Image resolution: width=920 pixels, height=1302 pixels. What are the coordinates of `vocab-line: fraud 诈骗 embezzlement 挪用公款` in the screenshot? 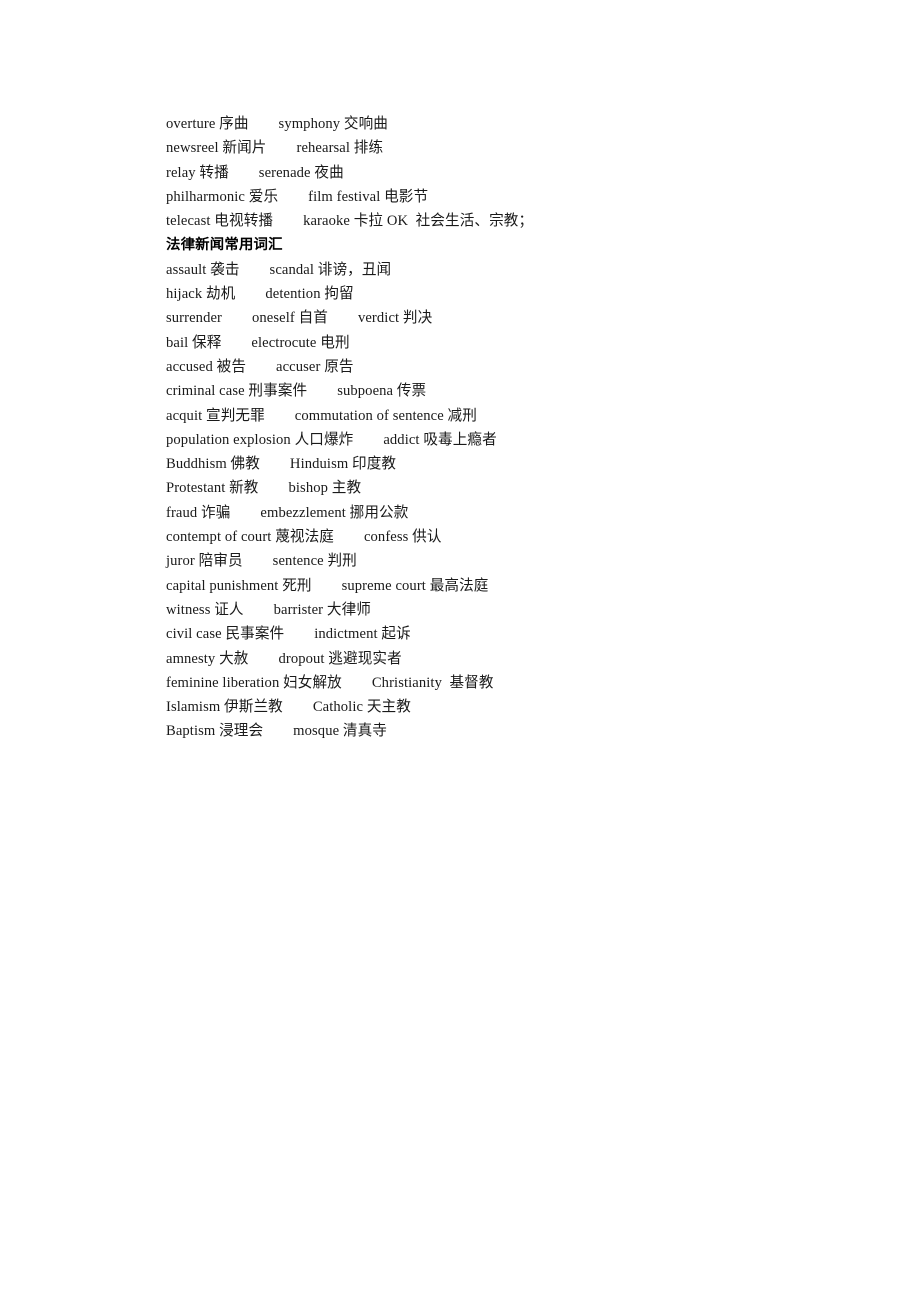 It's located at (287, 512).